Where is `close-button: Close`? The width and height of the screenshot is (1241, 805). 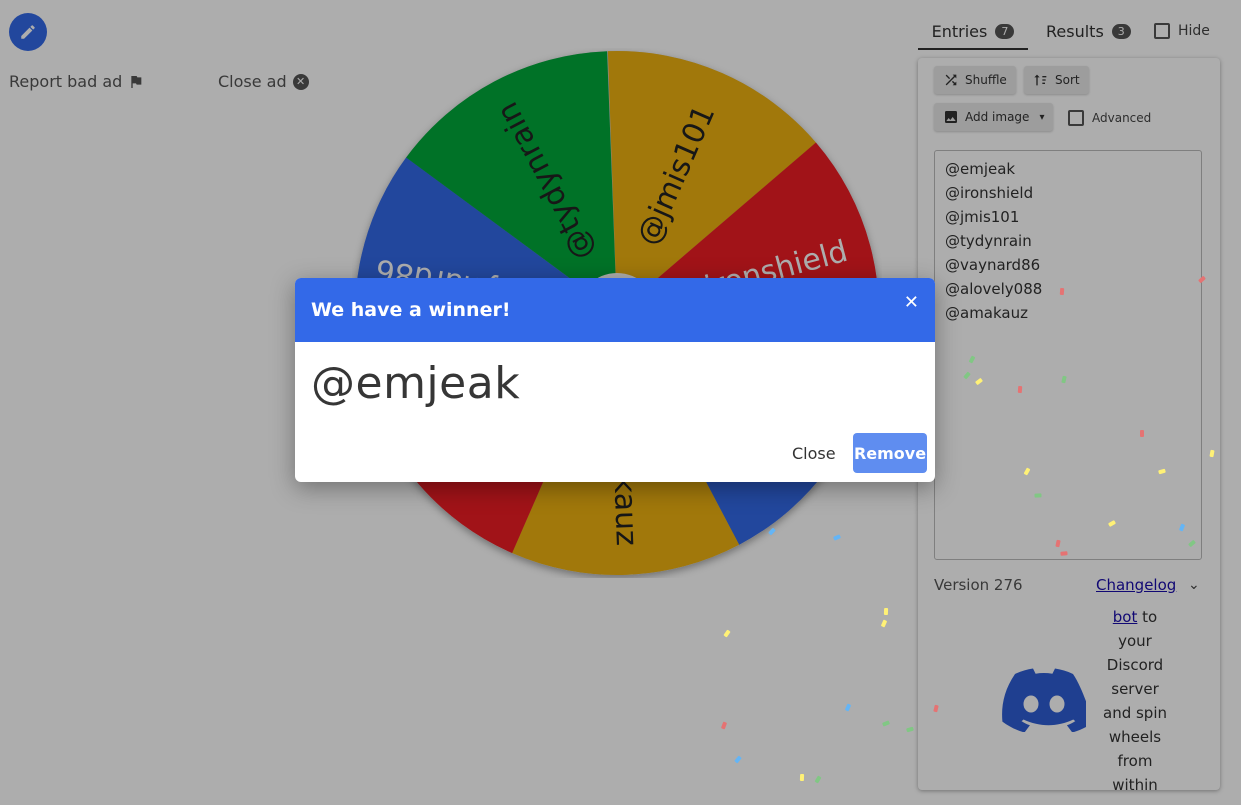 close-button: Close is located at coordinates (814, 453).